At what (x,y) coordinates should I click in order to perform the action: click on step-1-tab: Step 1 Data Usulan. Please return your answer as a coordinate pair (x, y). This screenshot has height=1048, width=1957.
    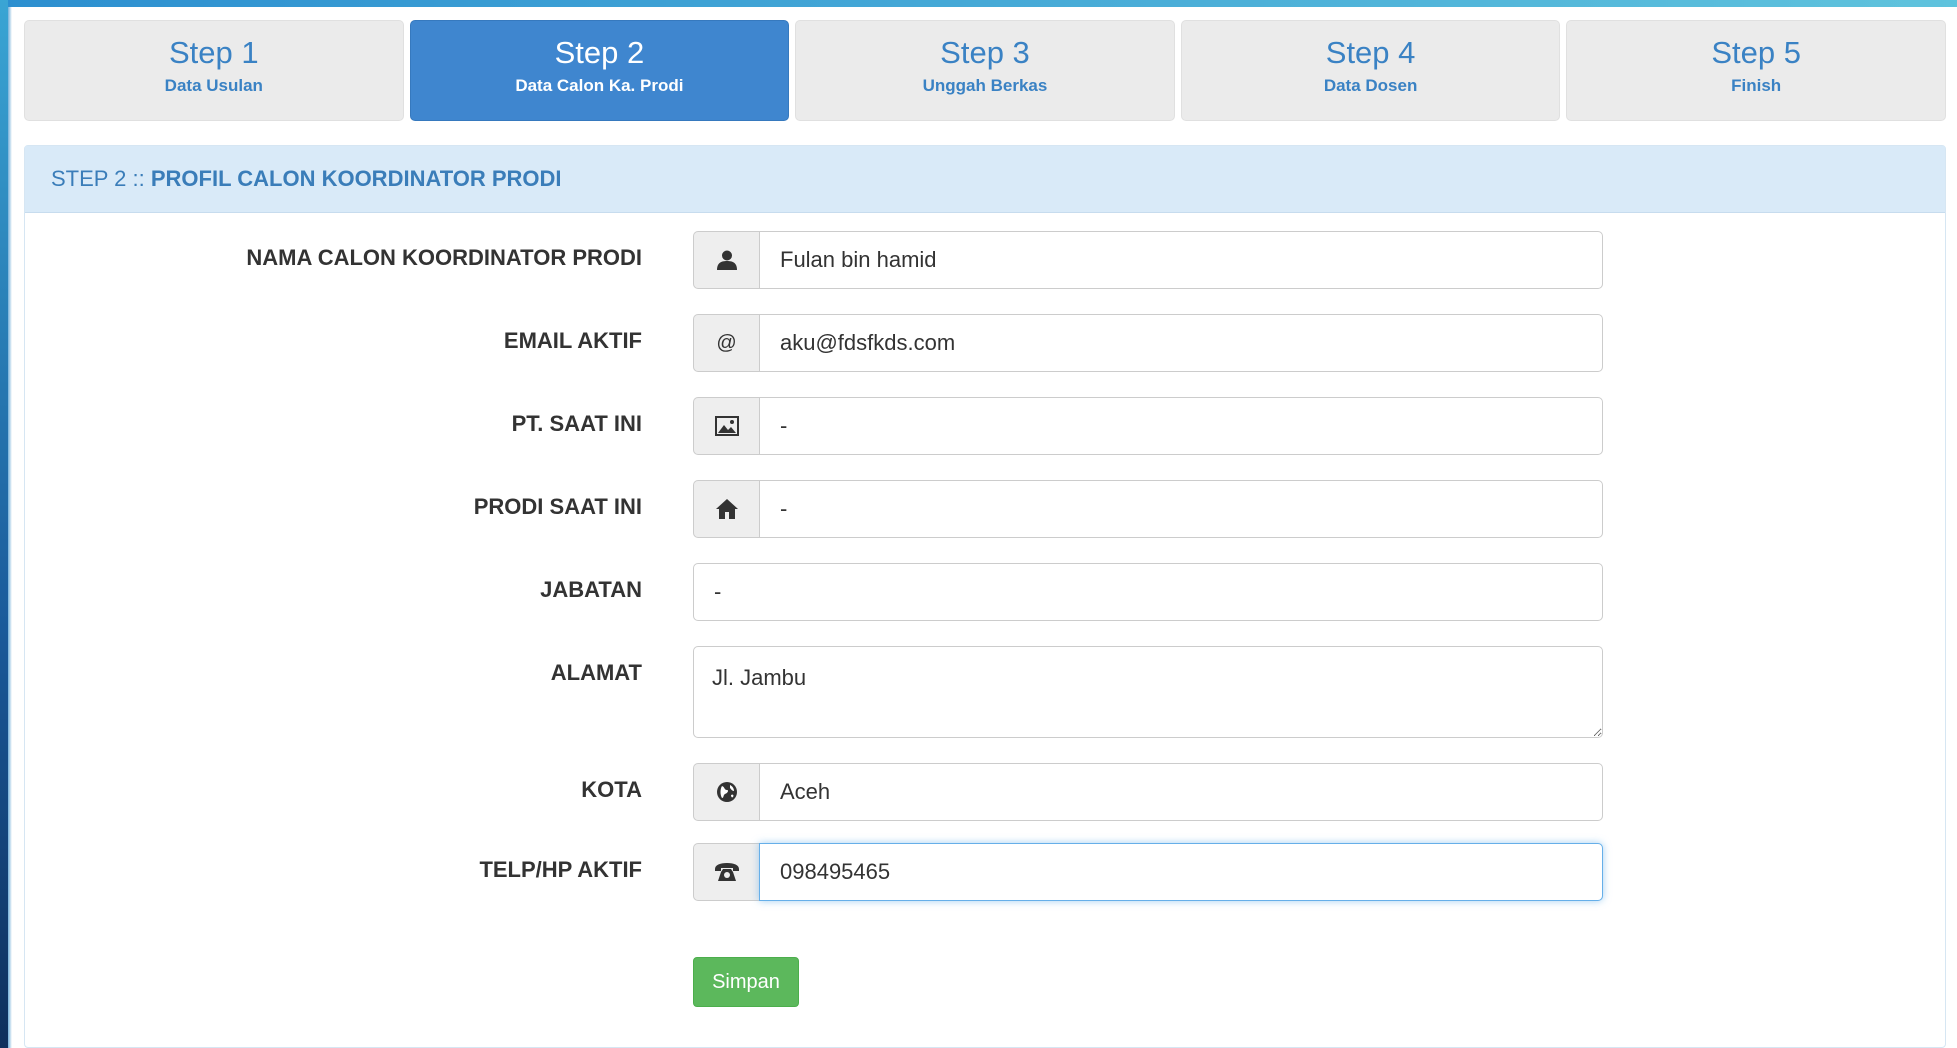
    Looking at the image, I should click on (214, 70).